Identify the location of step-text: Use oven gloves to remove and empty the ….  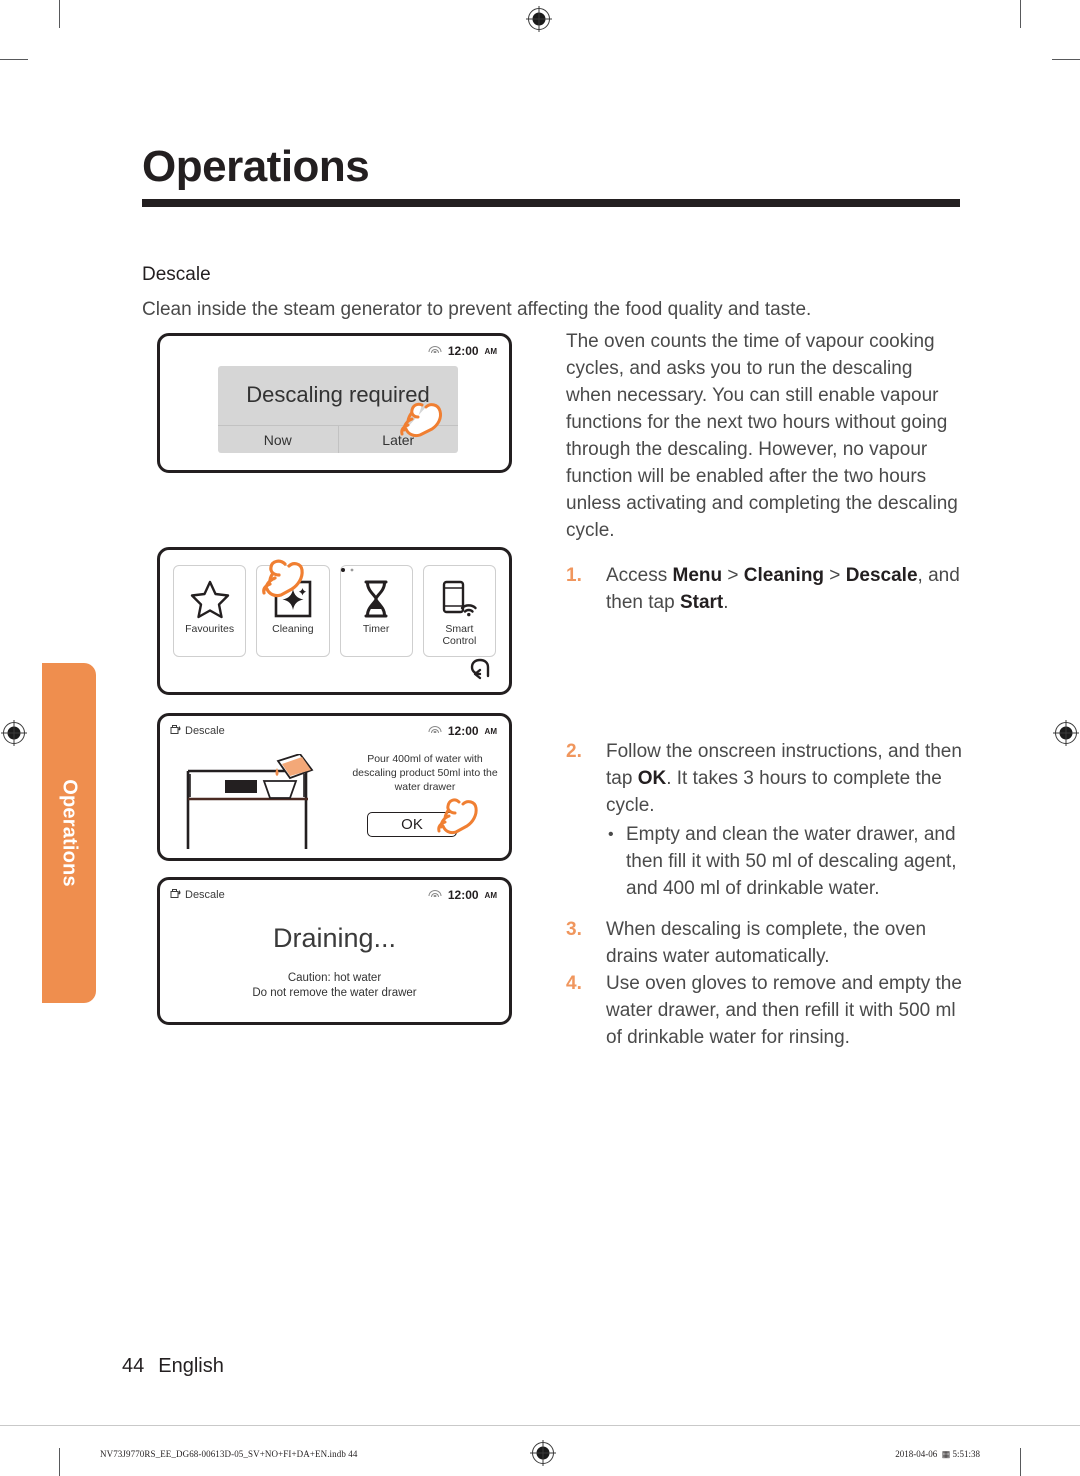
(784, 1010).